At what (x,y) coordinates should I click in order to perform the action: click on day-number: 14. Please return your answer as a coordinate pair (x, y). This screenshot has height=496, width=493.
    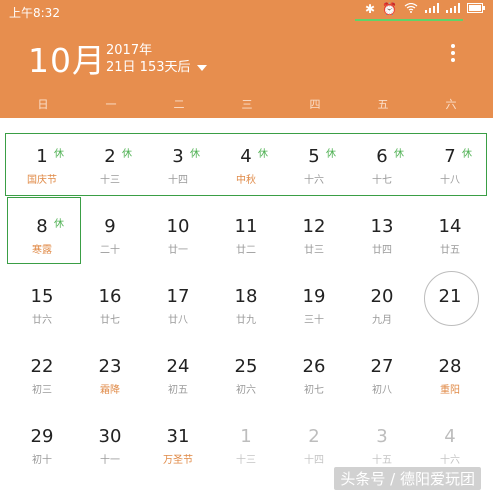
    Looking at the image, I should click on (450, 226).